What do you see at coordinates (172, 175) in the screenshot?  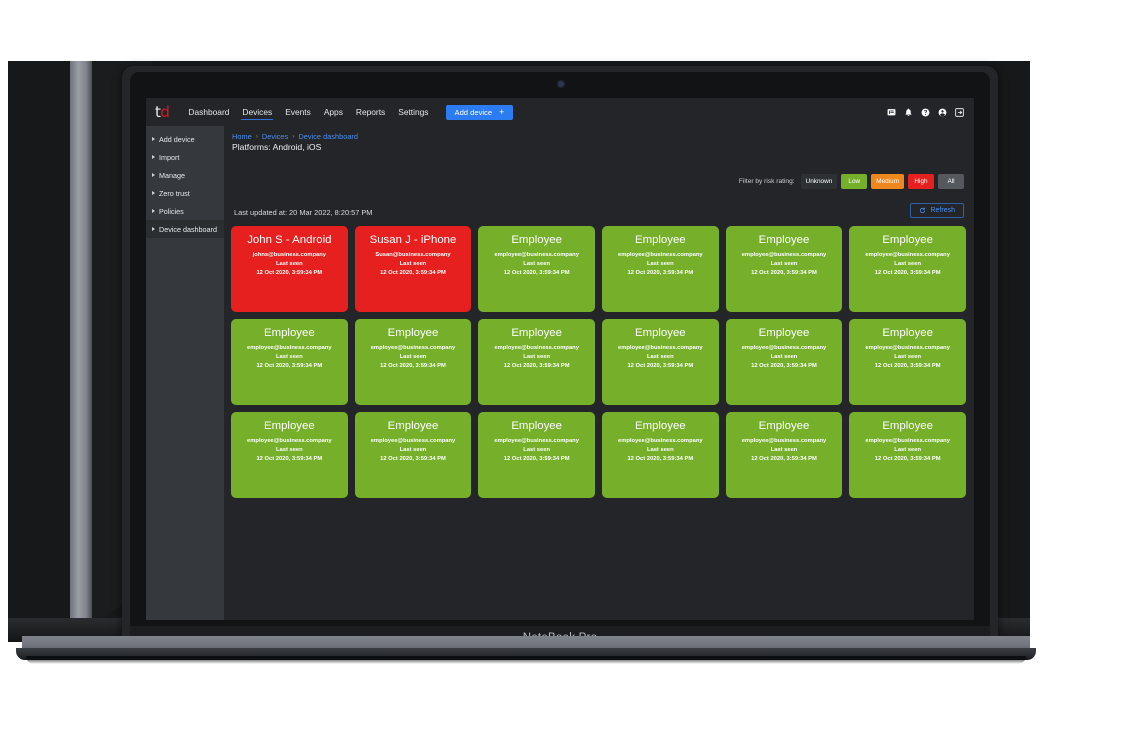 I see `sidebar-item-label: Manage` at bounding box center [172, 175].